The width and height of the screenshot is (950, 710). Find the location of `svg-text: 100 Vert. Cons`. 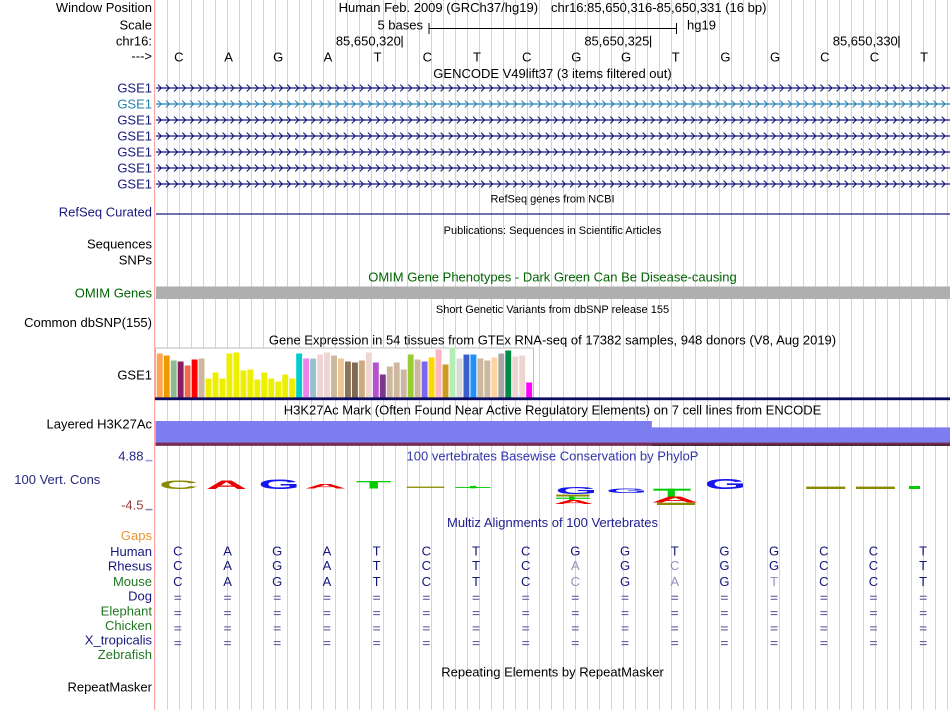

svg-text: 100 Vert. Cons is located at coordinates (57, 479).